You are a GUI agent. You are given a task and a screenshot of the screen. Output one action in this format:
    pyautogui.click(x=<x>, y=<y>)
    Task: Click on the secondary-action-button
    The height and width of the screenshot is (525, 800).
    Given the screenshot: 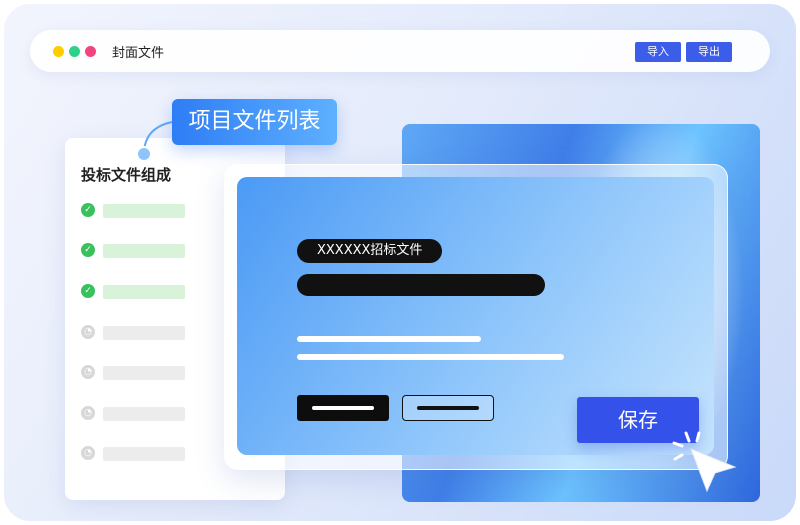 What is the action you would take?
    pyautogui.click(x=448, y=408)
    